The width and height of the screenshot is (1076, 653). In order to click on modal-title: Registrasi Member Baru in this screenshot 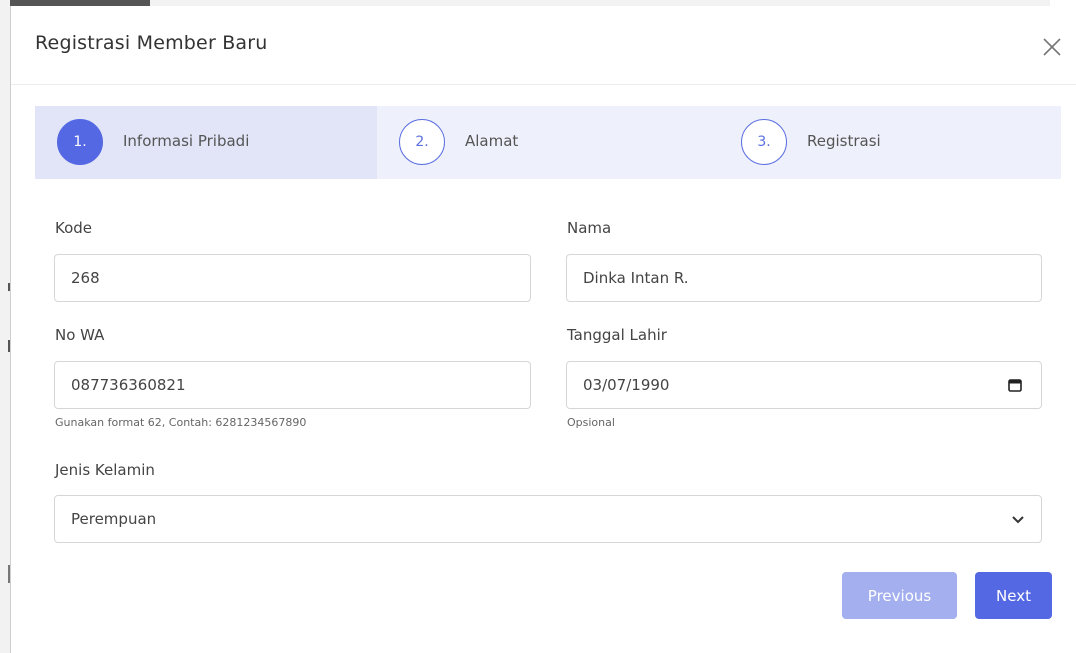, I will do `click(151, 43)`.